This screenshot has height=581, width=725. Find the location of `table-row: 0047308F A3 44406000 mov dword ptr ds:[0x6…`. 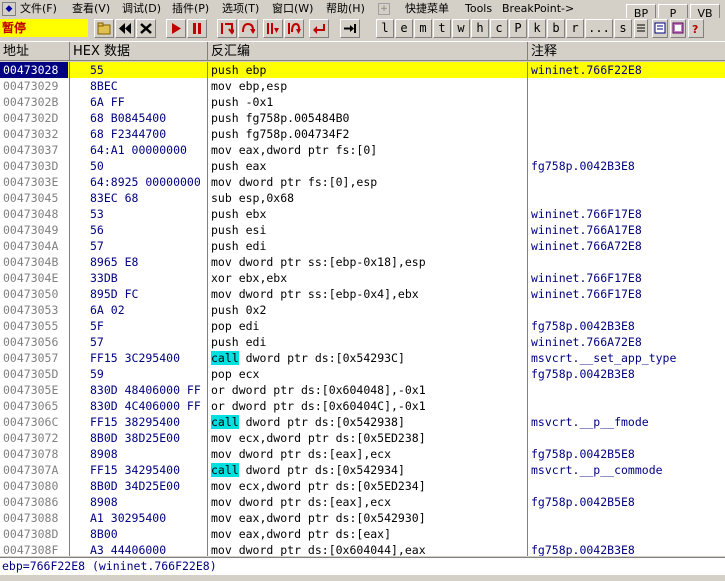

table-row: 0047308F A3 44406000 mov dword ptr ds:[0x6… is located at coordinates (362, 549).